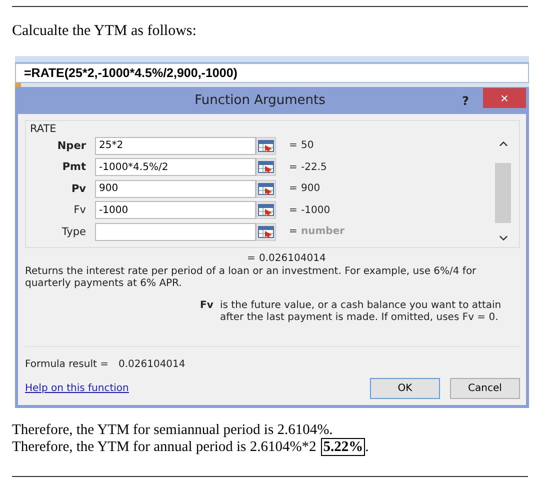 This screenshot has width=560, height=490. What do you see at coordinates (315, 210) in the screenshot?
I see `argument-result: -1000` at bounding box center [315, 210].